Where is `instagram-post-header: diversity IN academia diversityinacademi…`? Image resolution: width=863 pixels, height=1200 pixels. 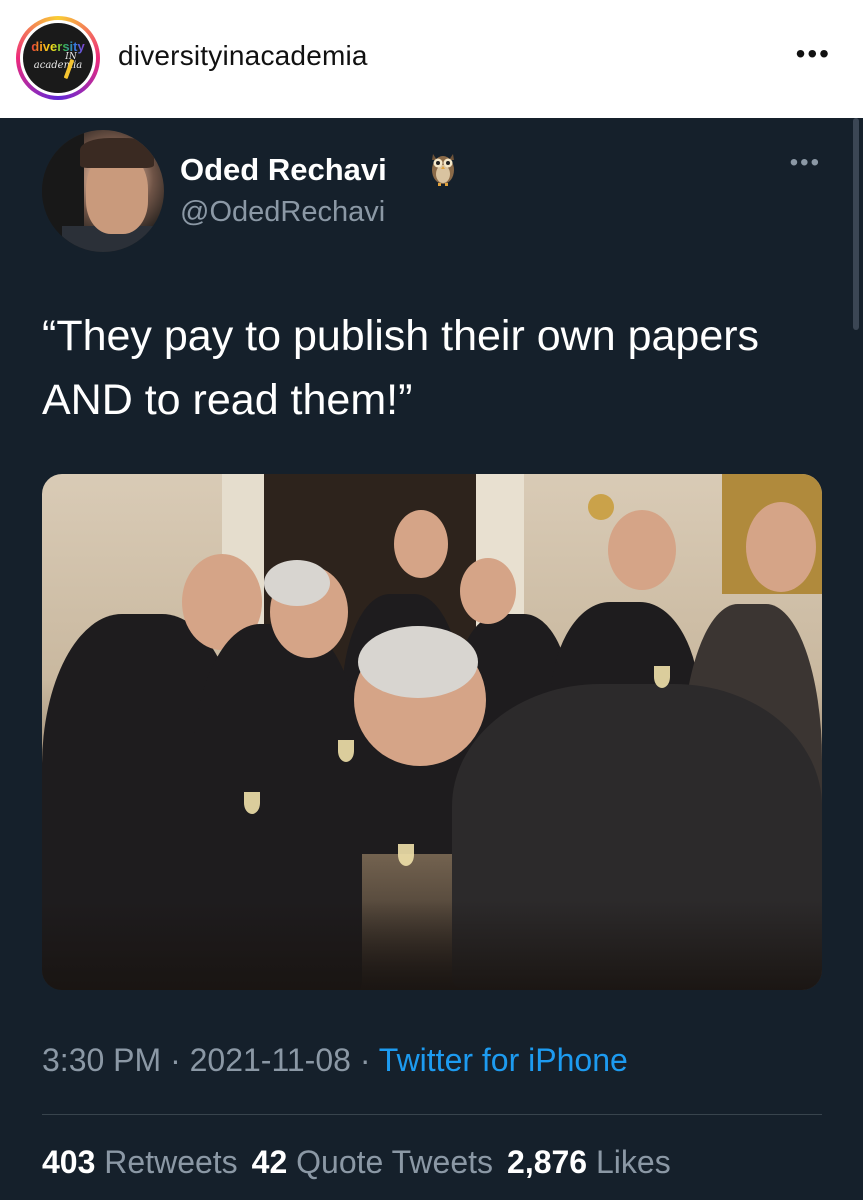 instagram-post-header: diversity IN academia diversityinacademi… is located at coordinates (431, 59).